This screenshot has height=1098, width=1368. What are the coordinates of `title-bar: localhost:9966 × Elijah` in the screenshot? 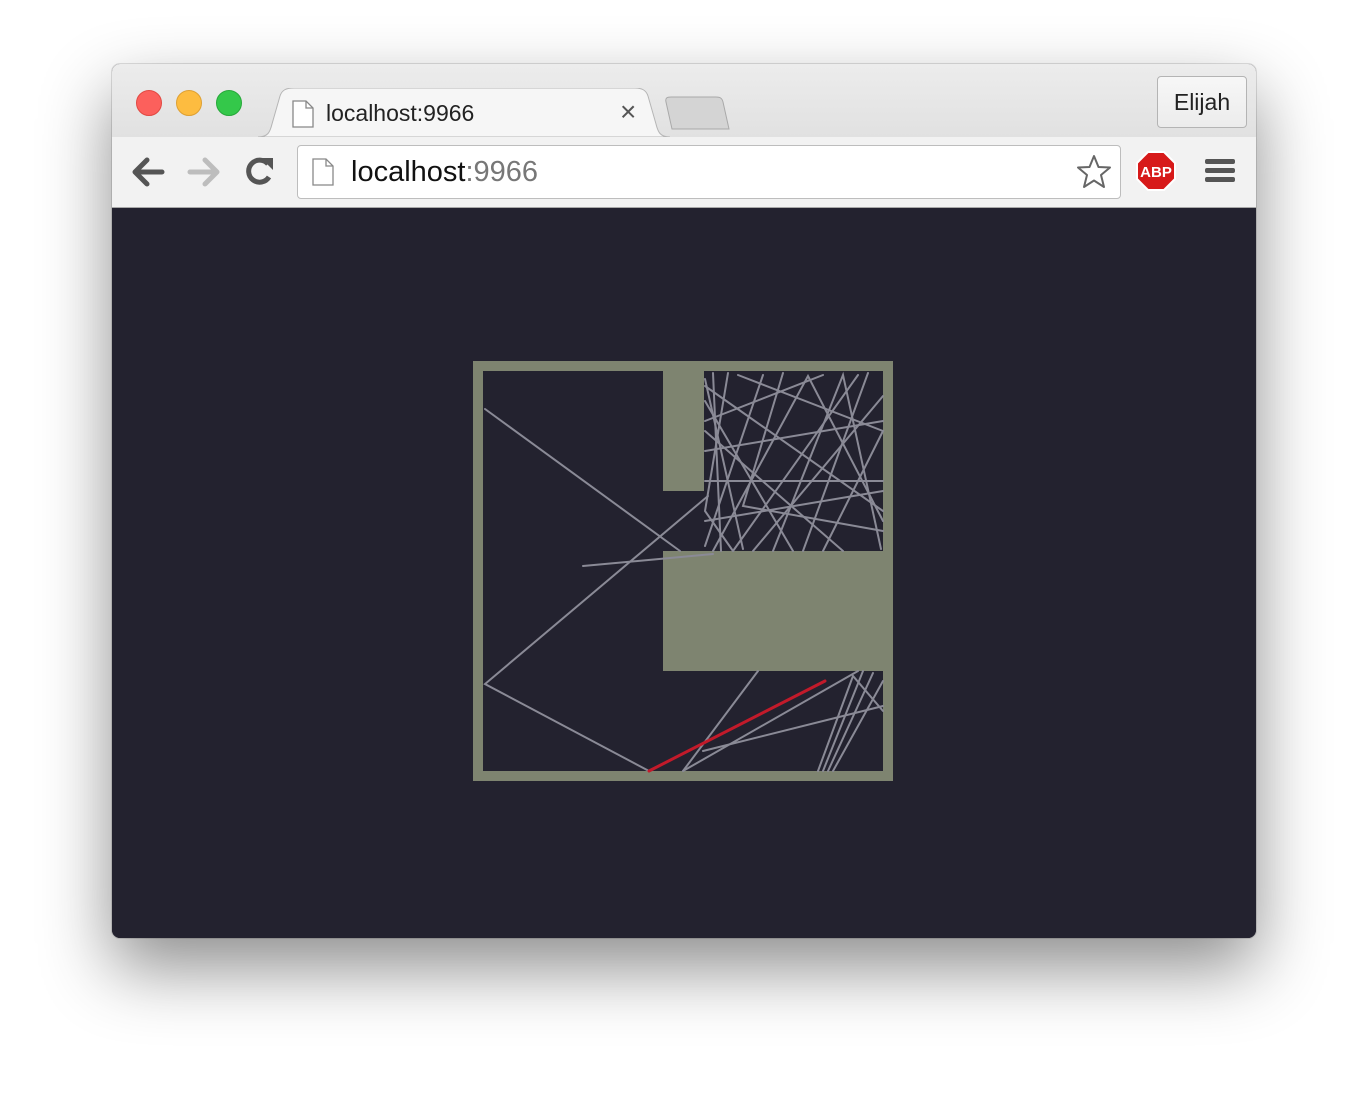 It's located at (684, 101).